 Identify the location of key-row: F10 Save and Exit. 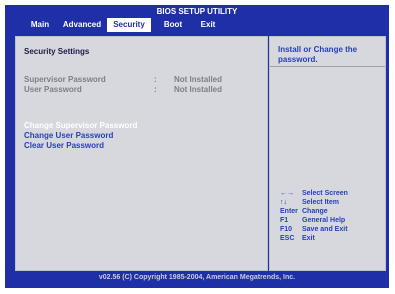
(330, 229).